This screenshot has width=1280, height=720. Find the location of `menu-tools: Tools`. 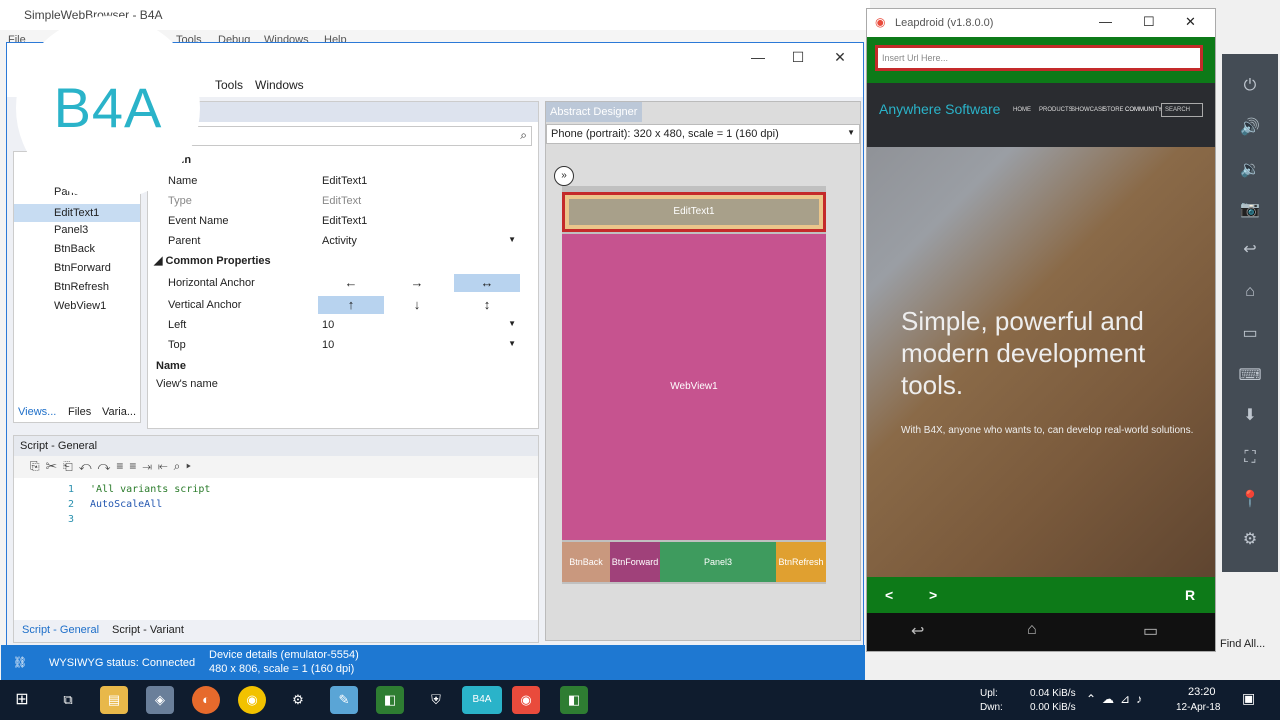

menu-tools: Tools is located at coordinates (229, 85).